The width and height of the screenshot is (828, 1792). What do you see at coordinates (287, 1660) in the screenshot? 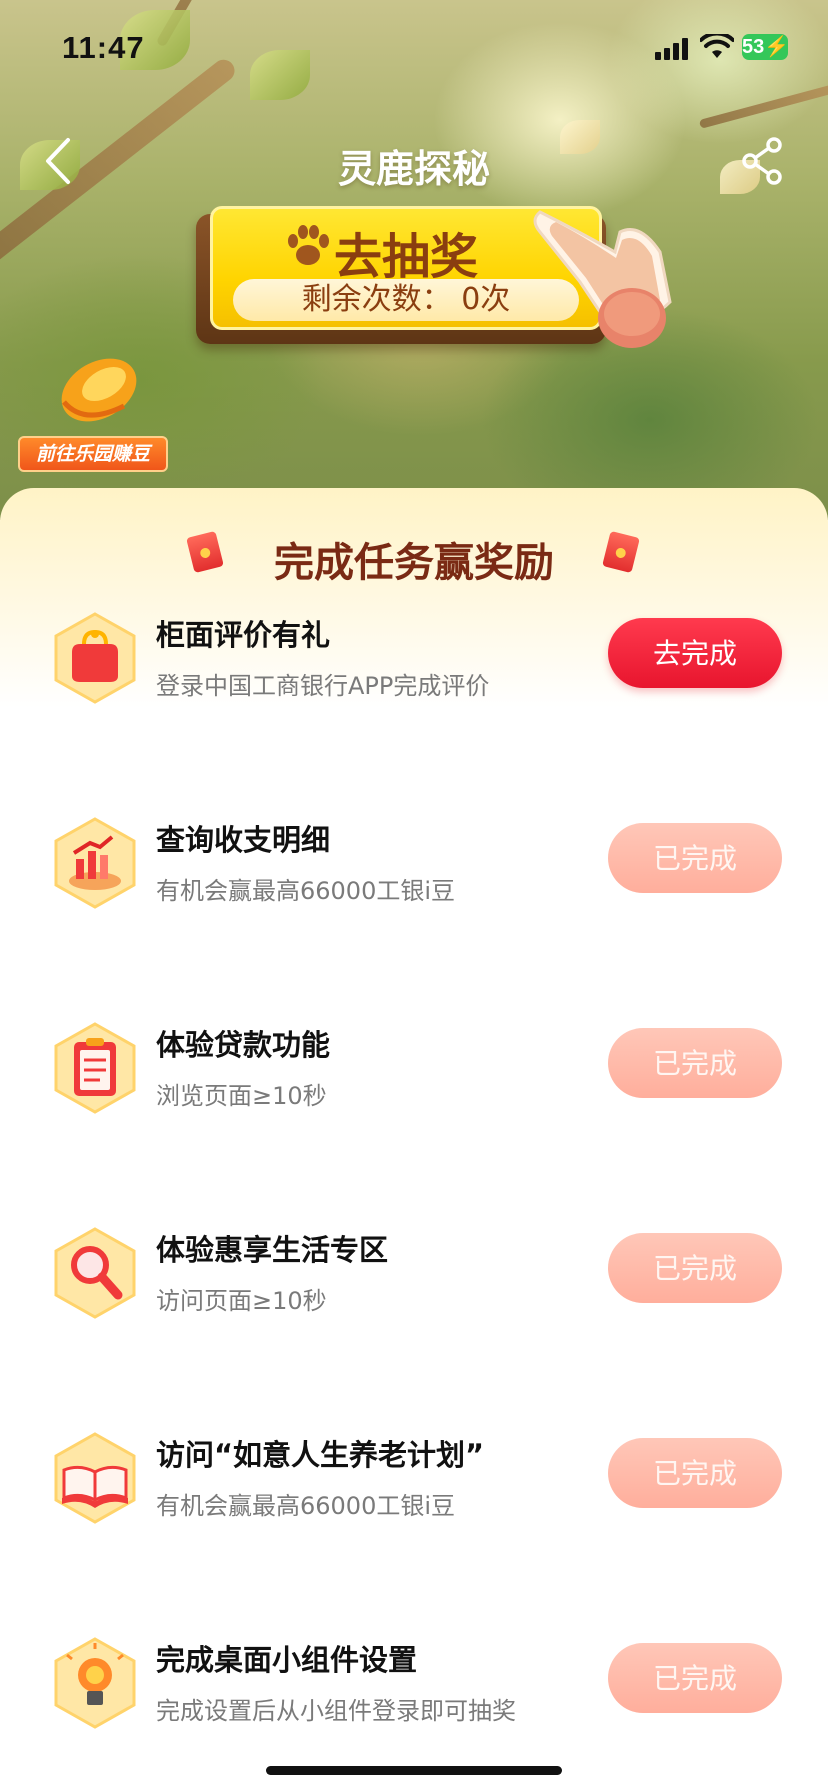
I see `task-title: 完成桌面小组件设置` at bounding box center [287, 1660].